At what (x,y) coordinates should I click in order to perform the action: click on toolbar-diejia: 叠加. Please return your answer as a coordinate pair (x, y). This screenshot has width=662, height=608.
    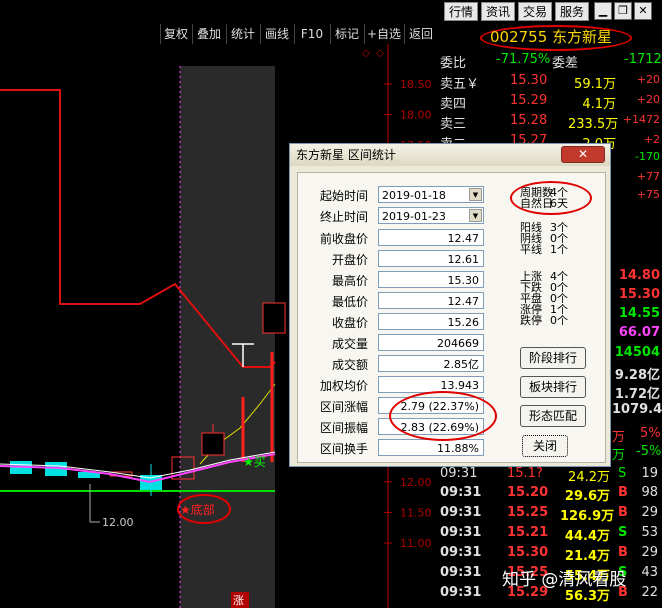
    Looking at the image, I should click on (208, 34).